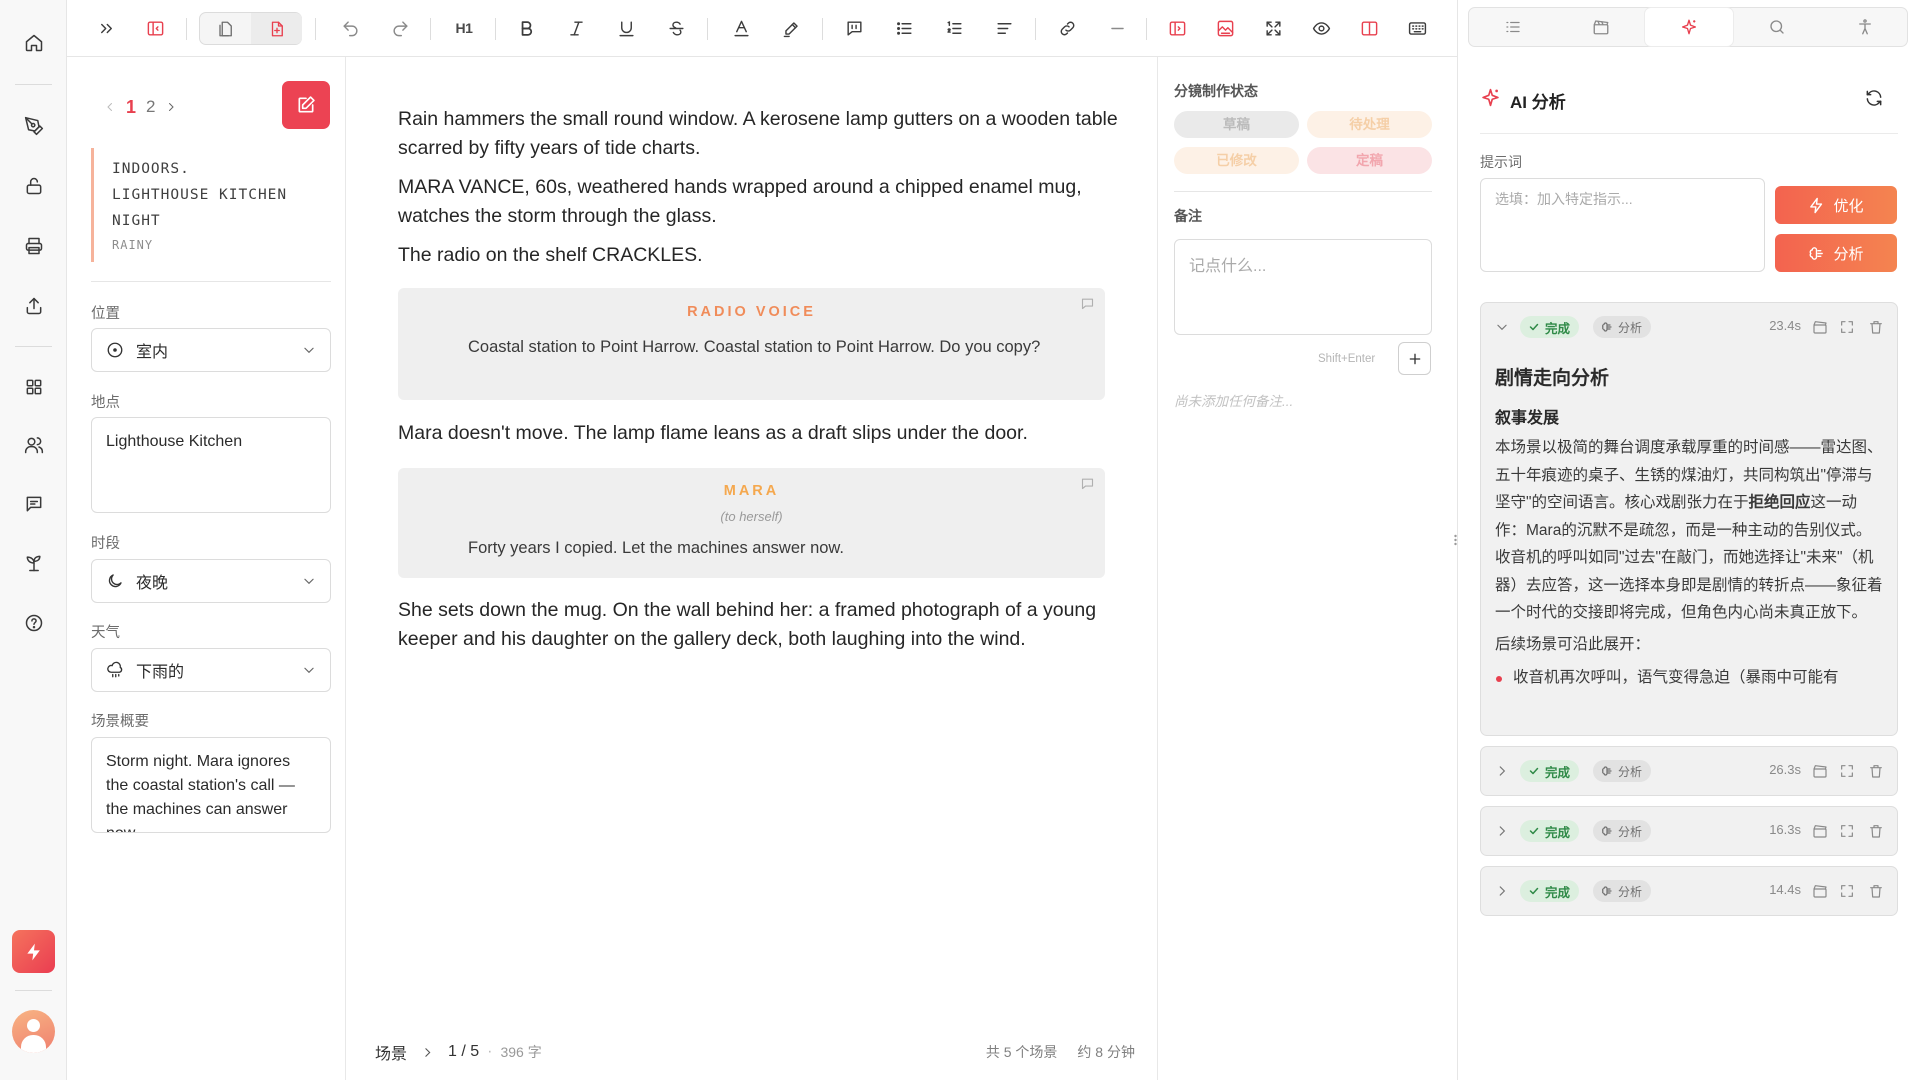 The image size is (1920, 1080). What do you see at coordinates (904, 28) in the screenshot?
I see `bullet-list-icon` at bounding box center [904, 28].